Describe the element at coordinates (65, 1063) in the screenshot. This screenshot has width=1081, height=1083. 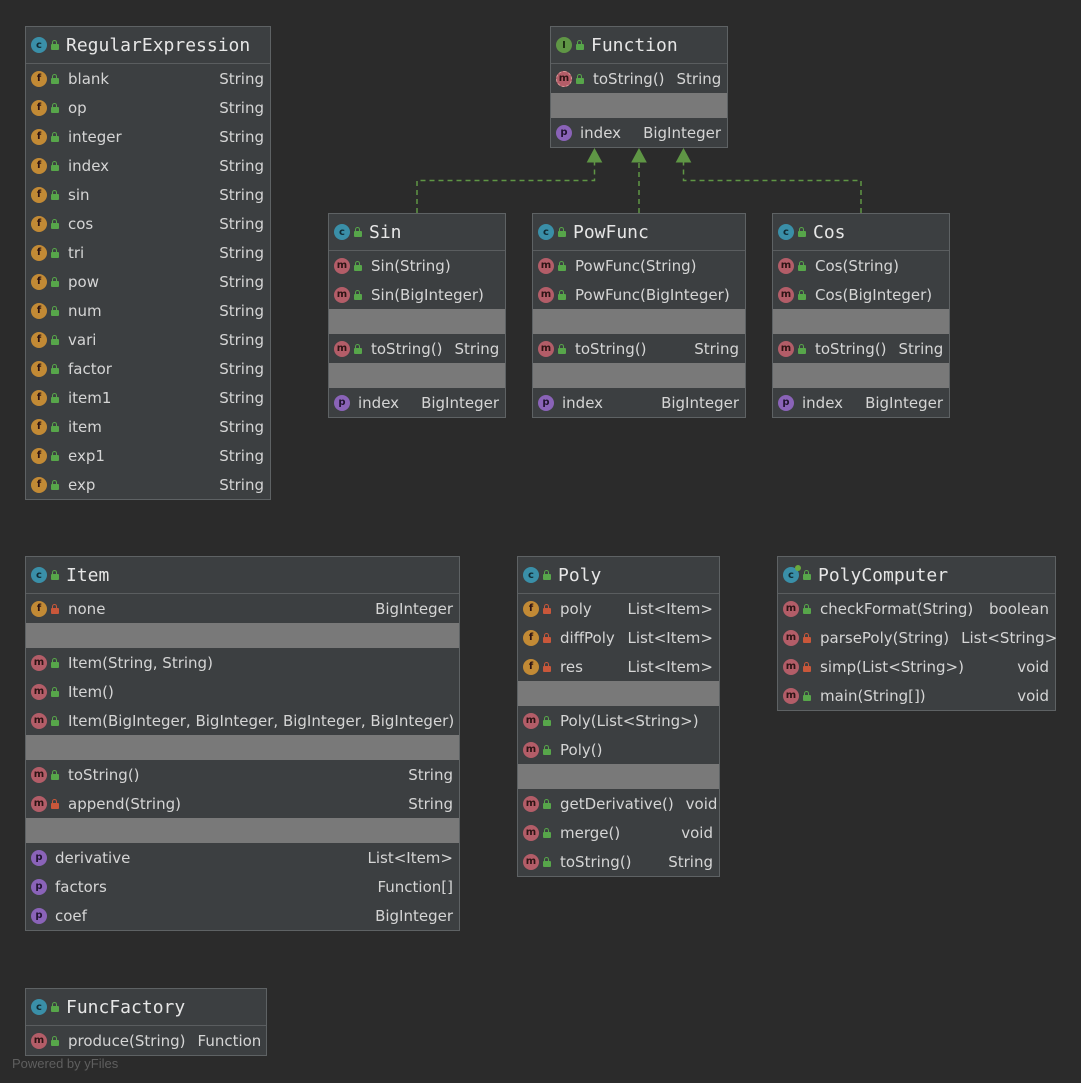
I see `powered-by-watermark: Powered by yFiles` at that location.